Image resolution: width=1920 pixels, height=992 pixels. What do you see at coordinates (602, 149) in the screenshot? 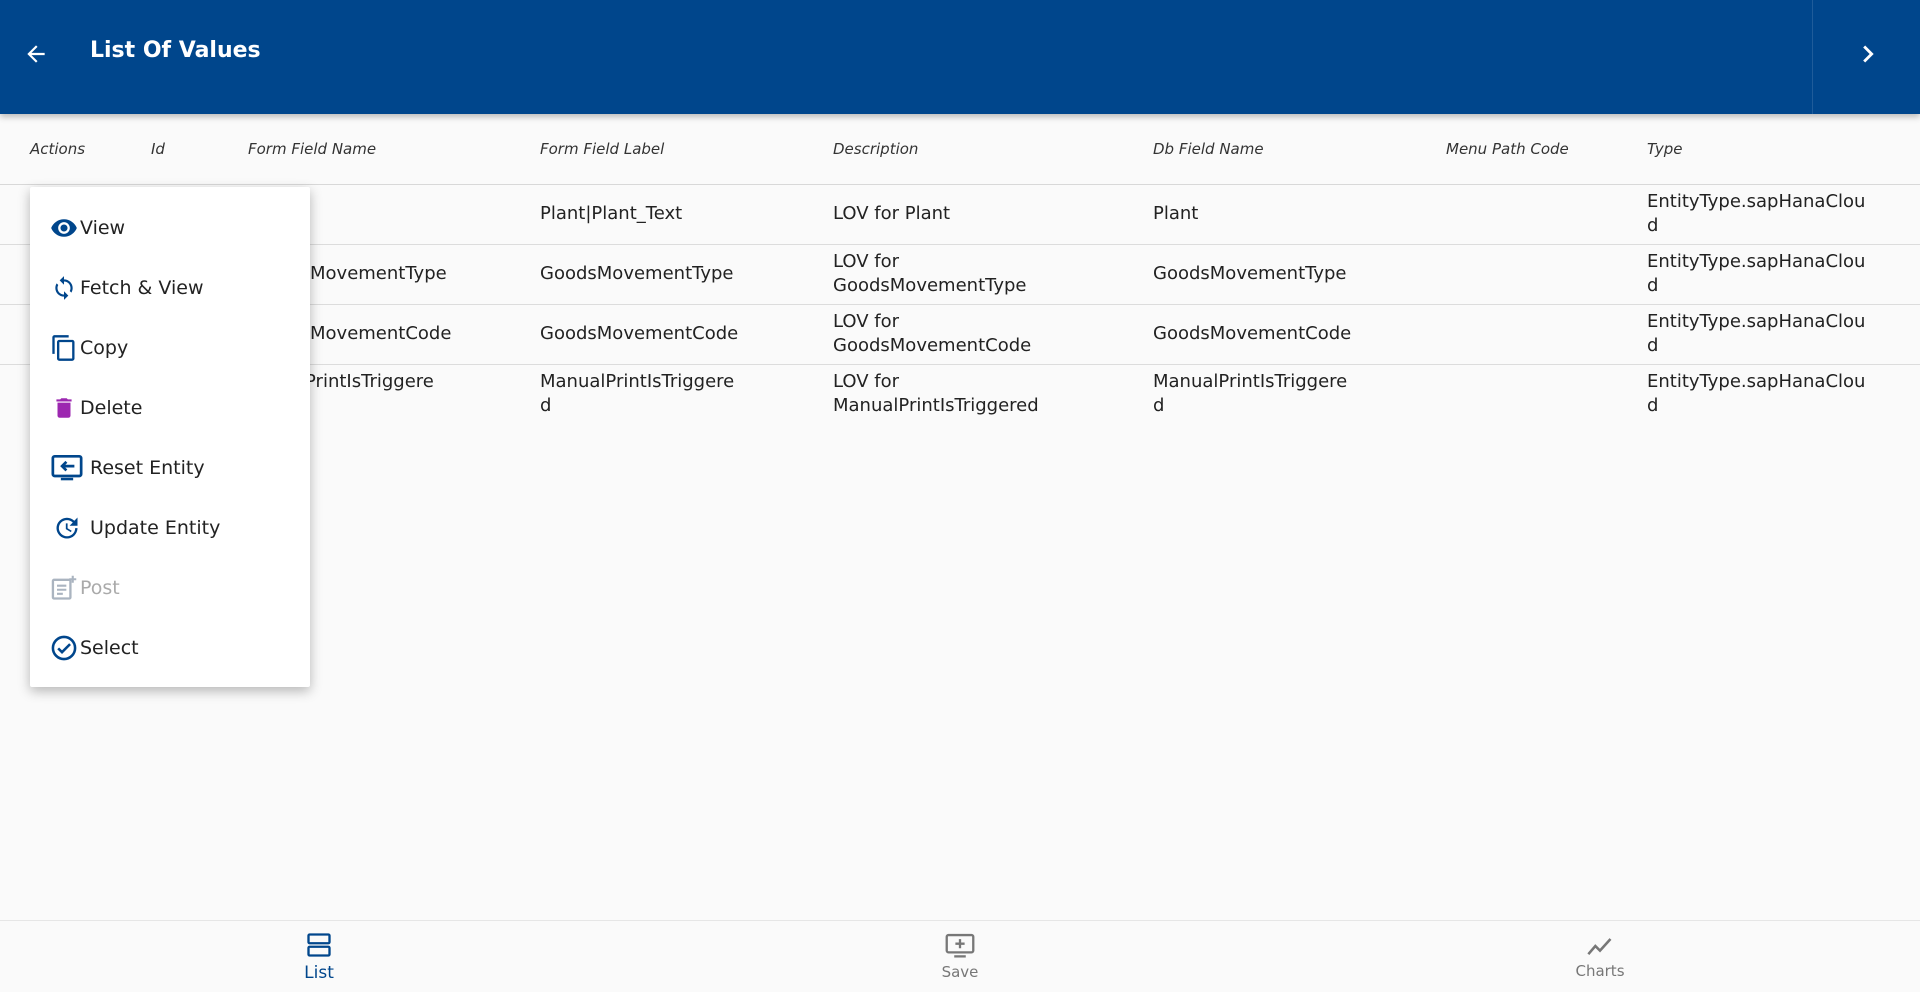
I see `column-header-form-field-label: Form Field Label` at bounding box center [602, 149].